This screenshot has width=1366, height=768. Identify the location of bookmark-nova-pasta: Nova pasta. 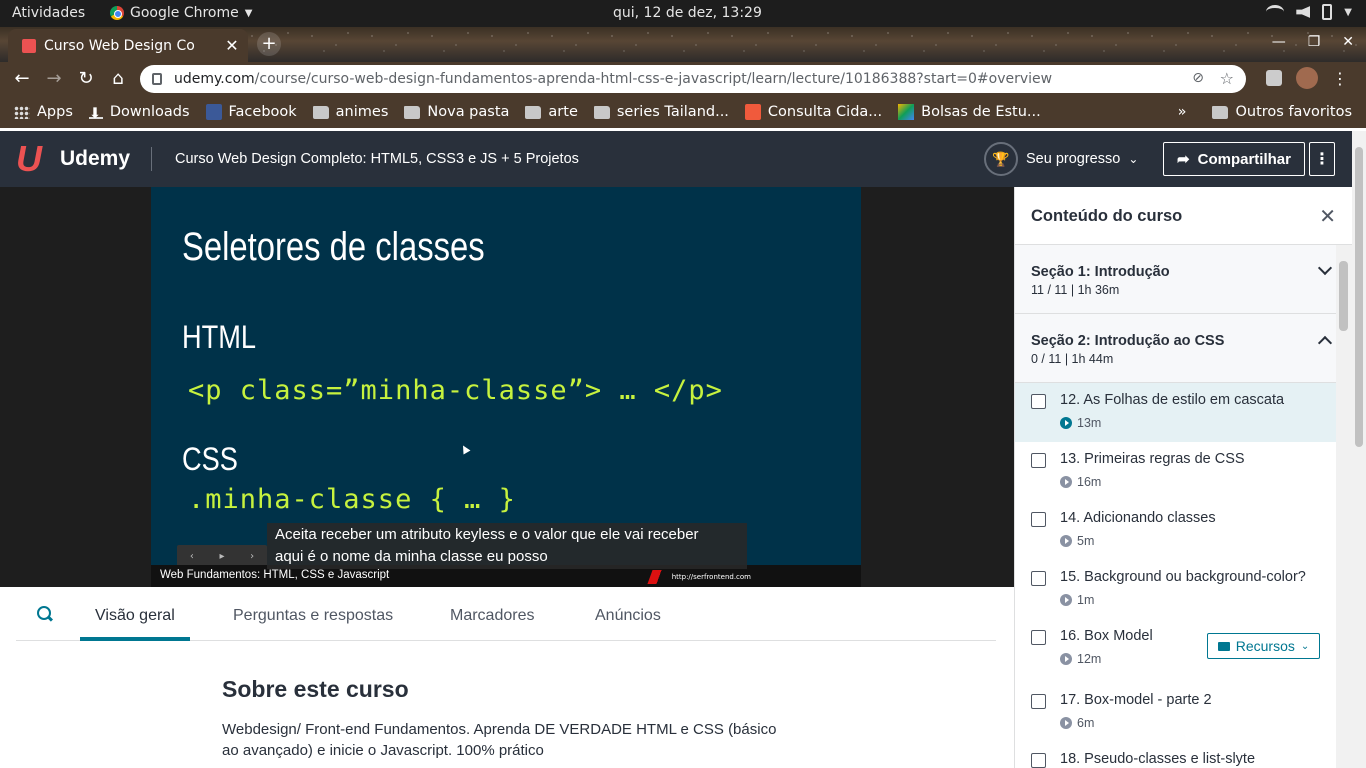
(456, 112).